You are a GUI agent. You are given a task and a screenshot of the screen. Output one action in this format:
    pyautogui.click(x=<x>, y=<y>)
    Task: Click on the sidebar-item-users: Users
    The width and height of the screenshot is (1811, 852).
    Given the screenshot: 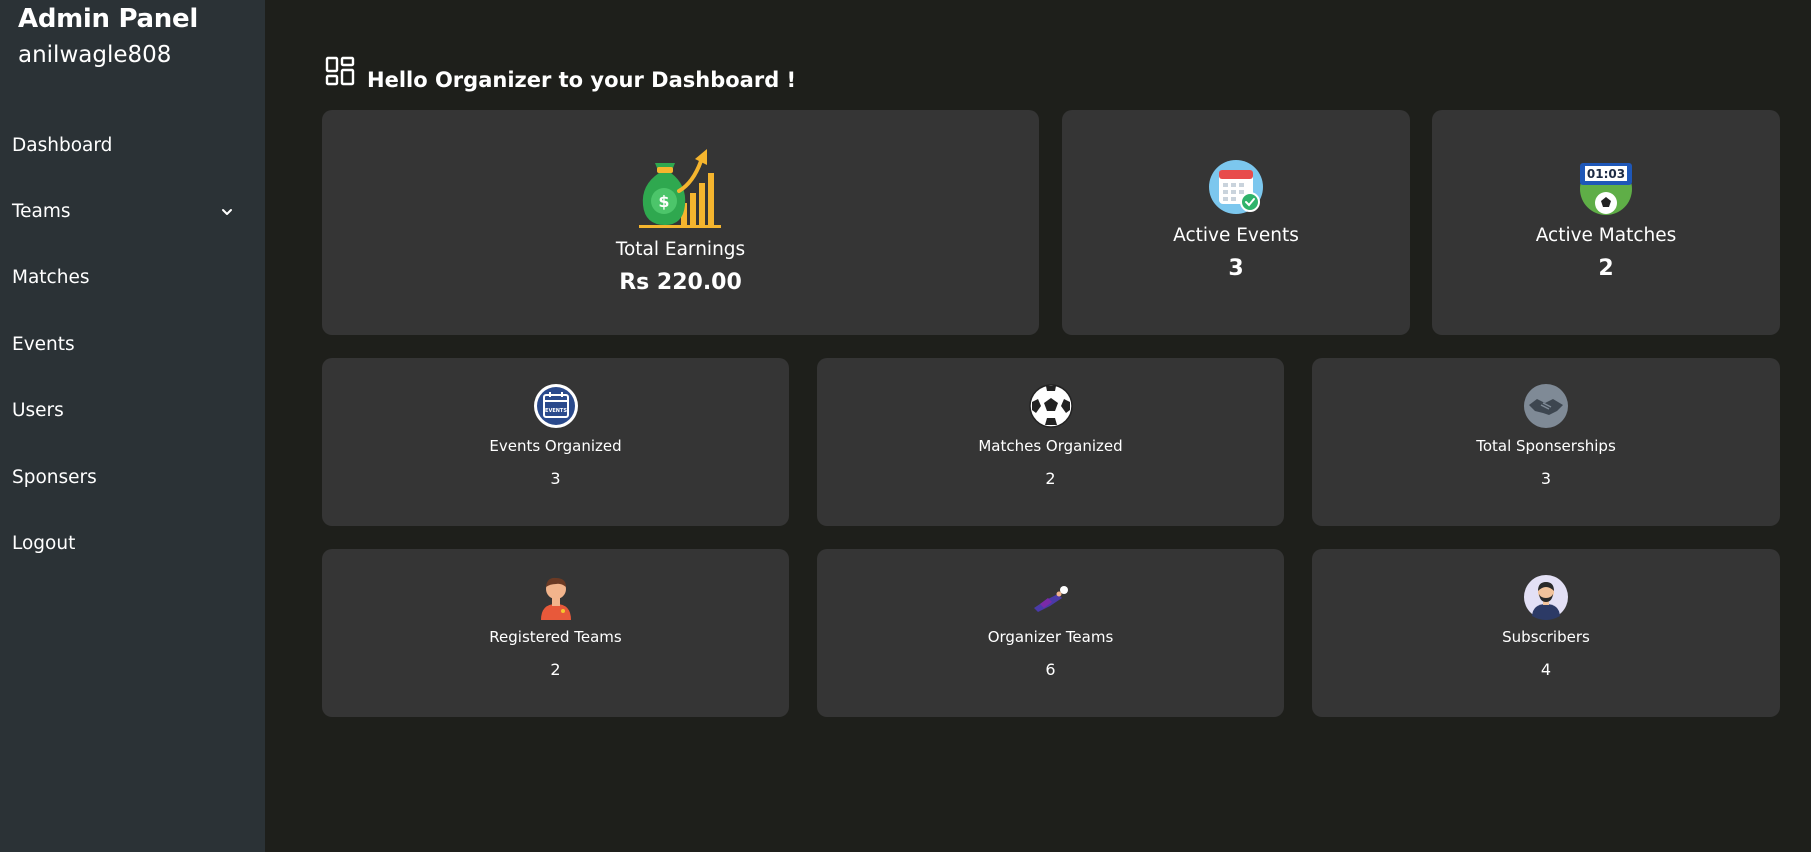 What is the action you would take?
    pyautogui.click(x=132, y=411)
    